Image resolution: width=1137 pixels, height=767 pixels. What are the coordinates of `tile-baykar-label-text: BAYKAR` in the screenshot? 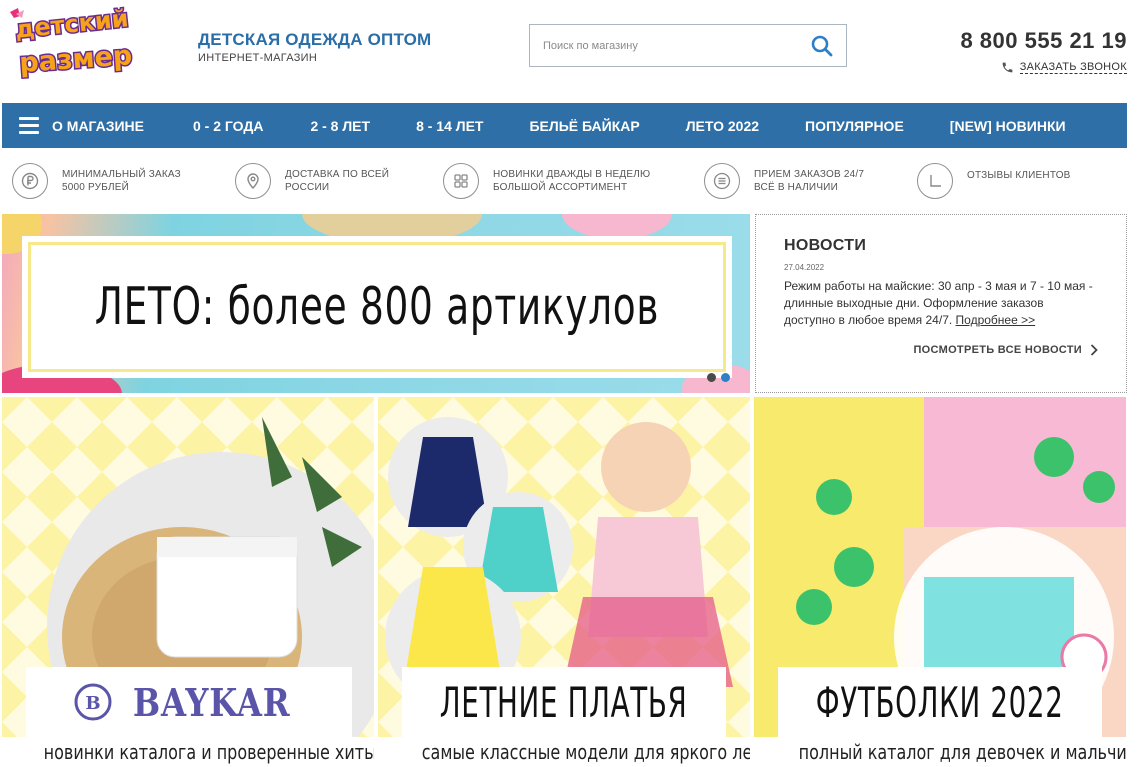 It's located at (212, 702).